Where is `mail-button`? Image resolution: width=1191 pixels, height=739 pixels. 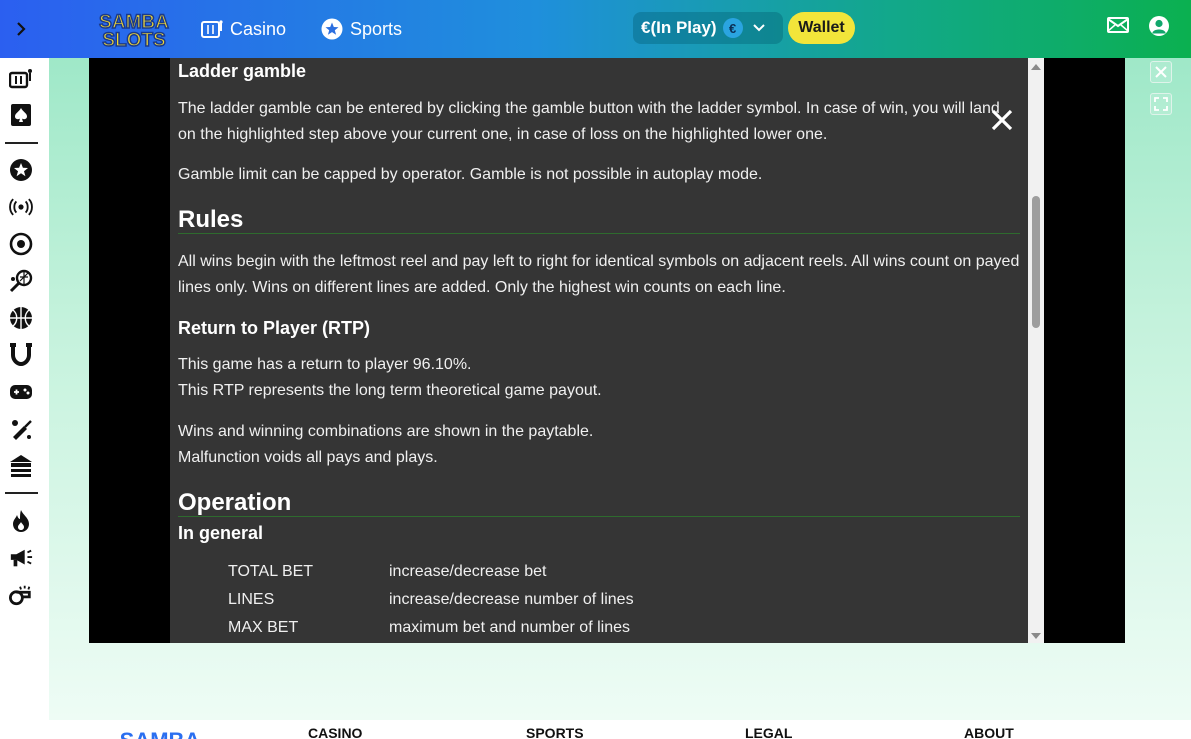 mail-button is located at coordinates (1118, 27).